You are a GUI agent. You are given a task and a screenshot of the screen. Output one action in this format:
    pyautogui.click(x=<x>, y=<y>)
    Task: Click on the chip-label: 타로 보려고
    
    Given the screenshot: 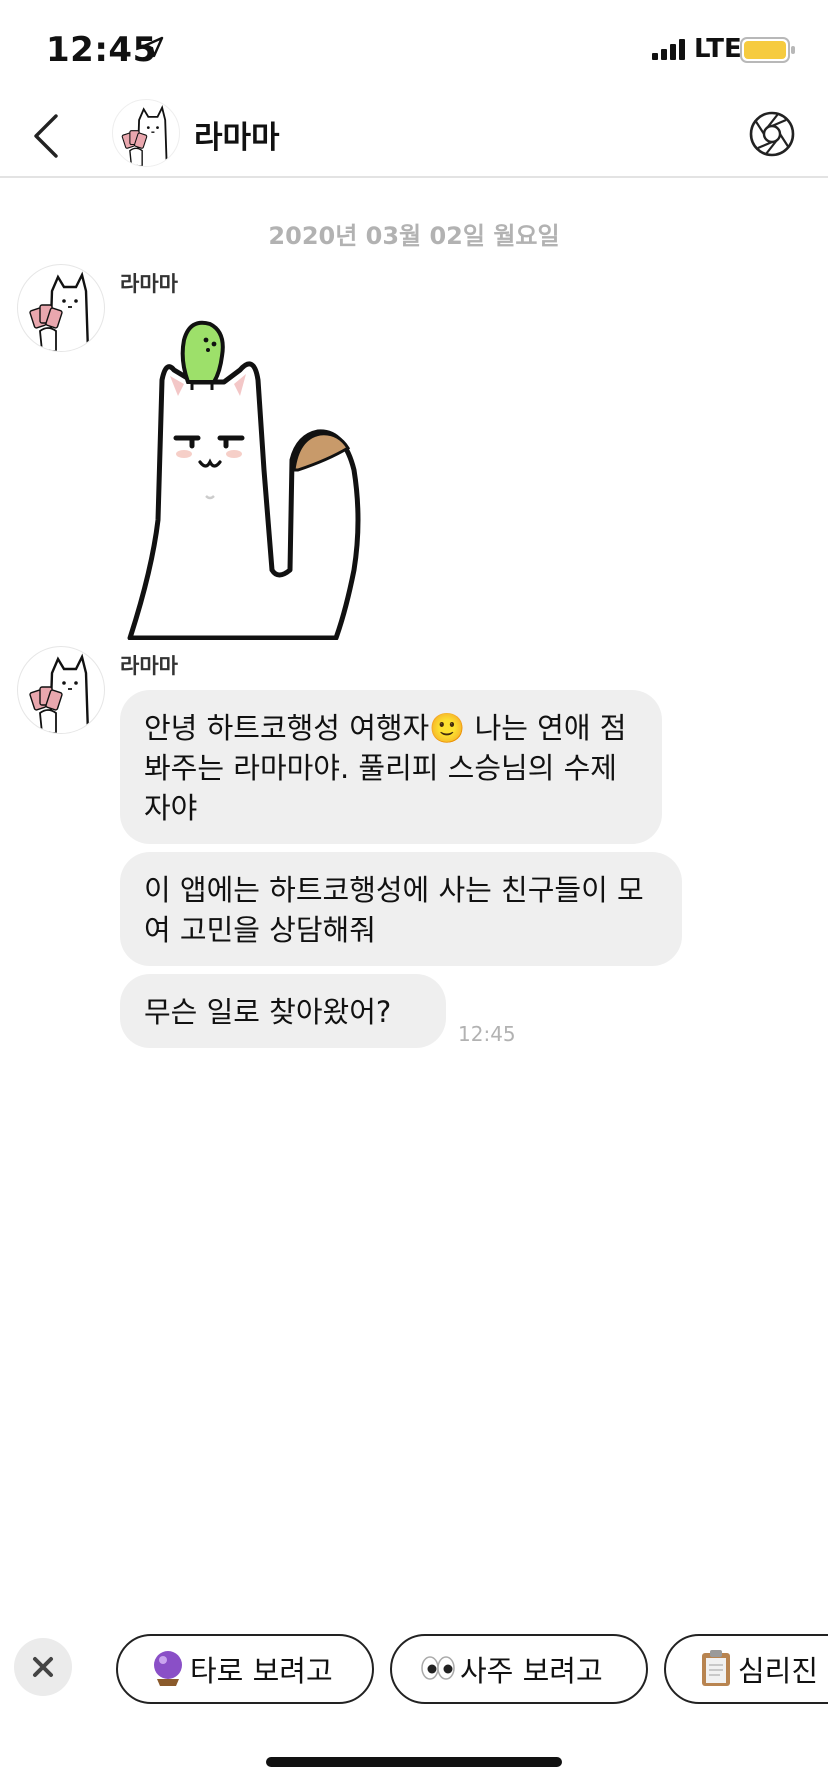 What is the action you would take?
    pyautogui.click(x=261, y=1671)
    